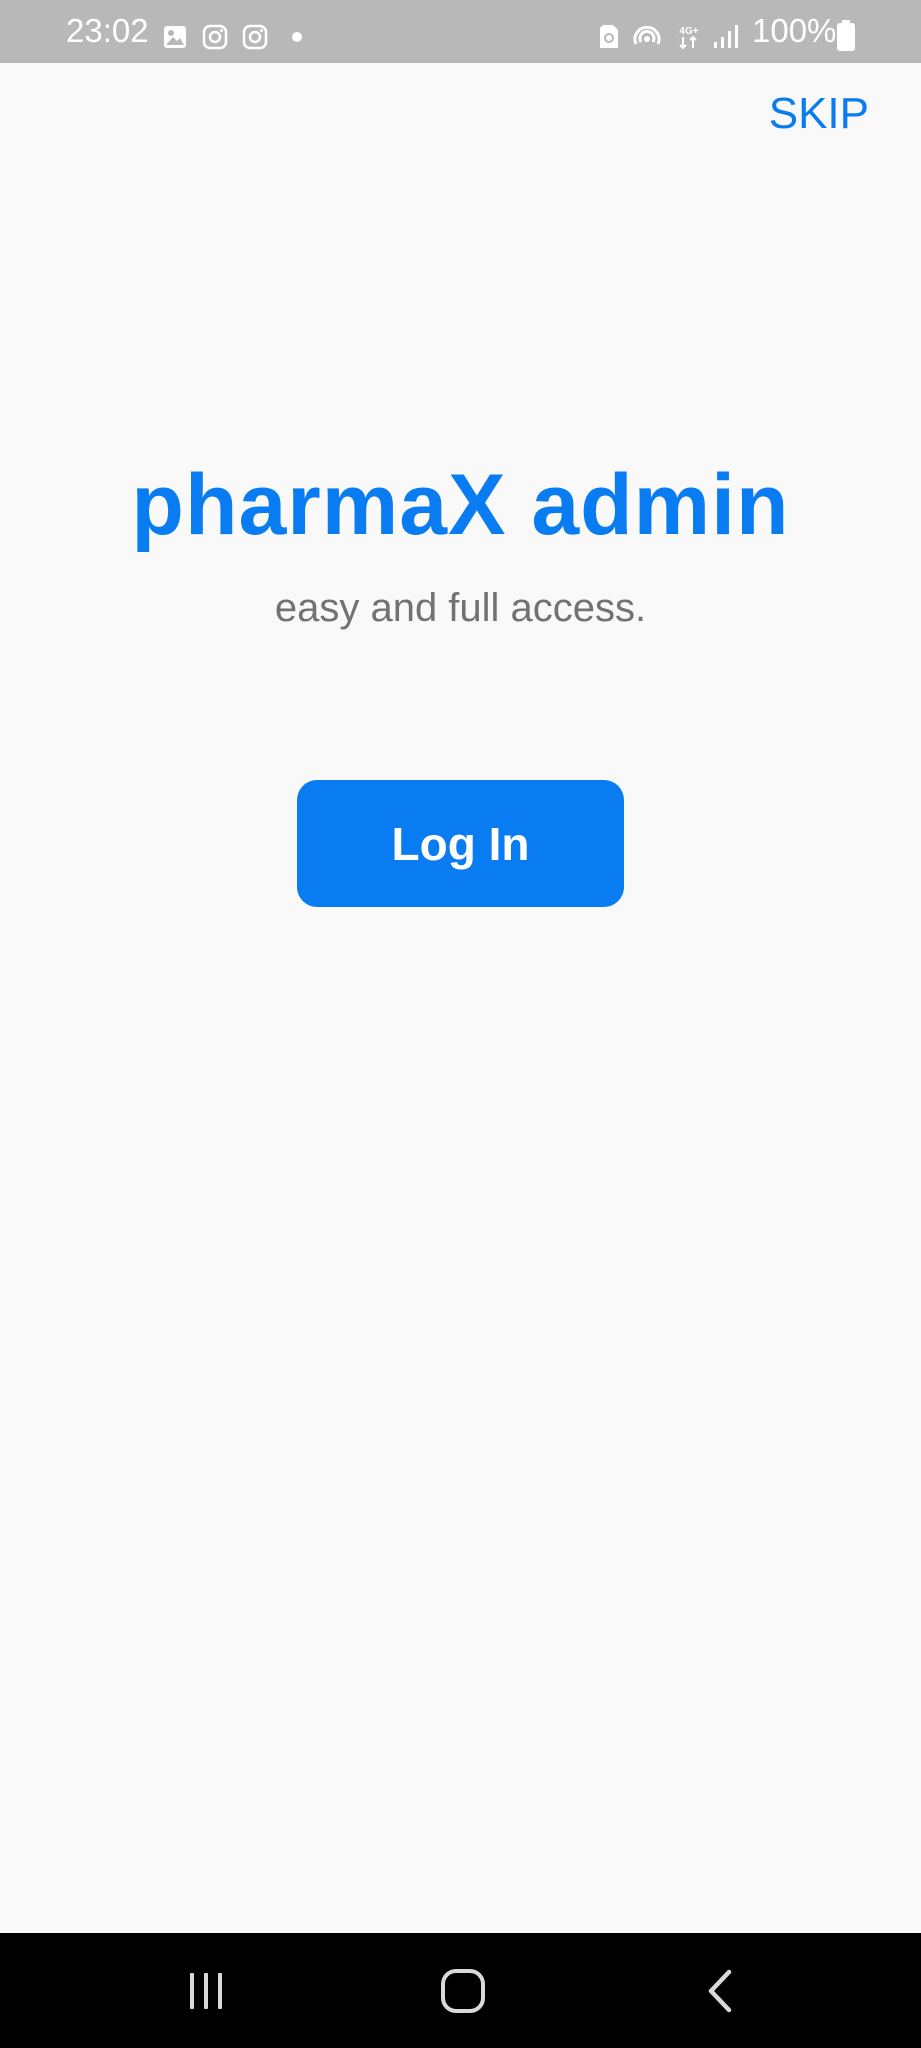 This screenshot has width=921, height=2048. I want to click on login-button-label: Log In, so click(460, 843).